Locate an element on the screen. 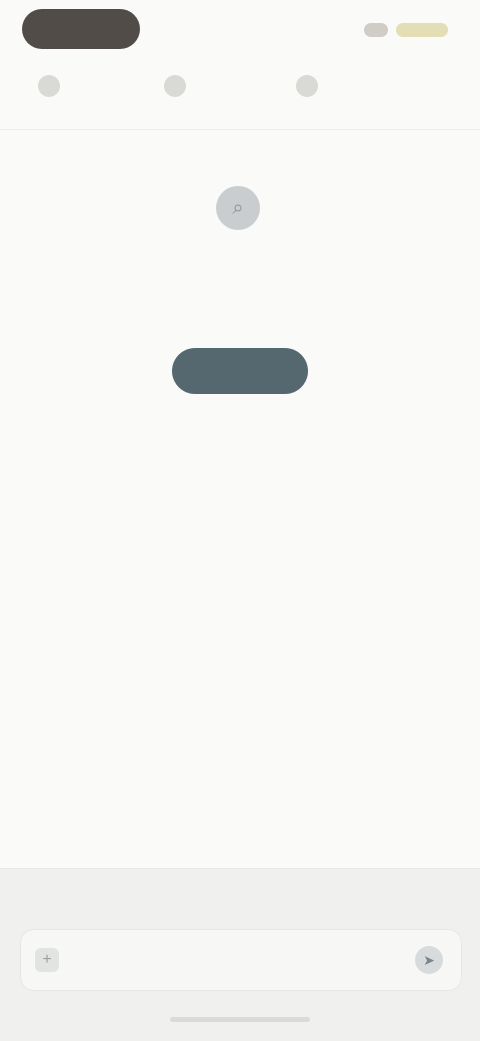 Image resolution: width=480 pixels, height=1041 pixels. home-indicator is located at coordinates (240, 1019).